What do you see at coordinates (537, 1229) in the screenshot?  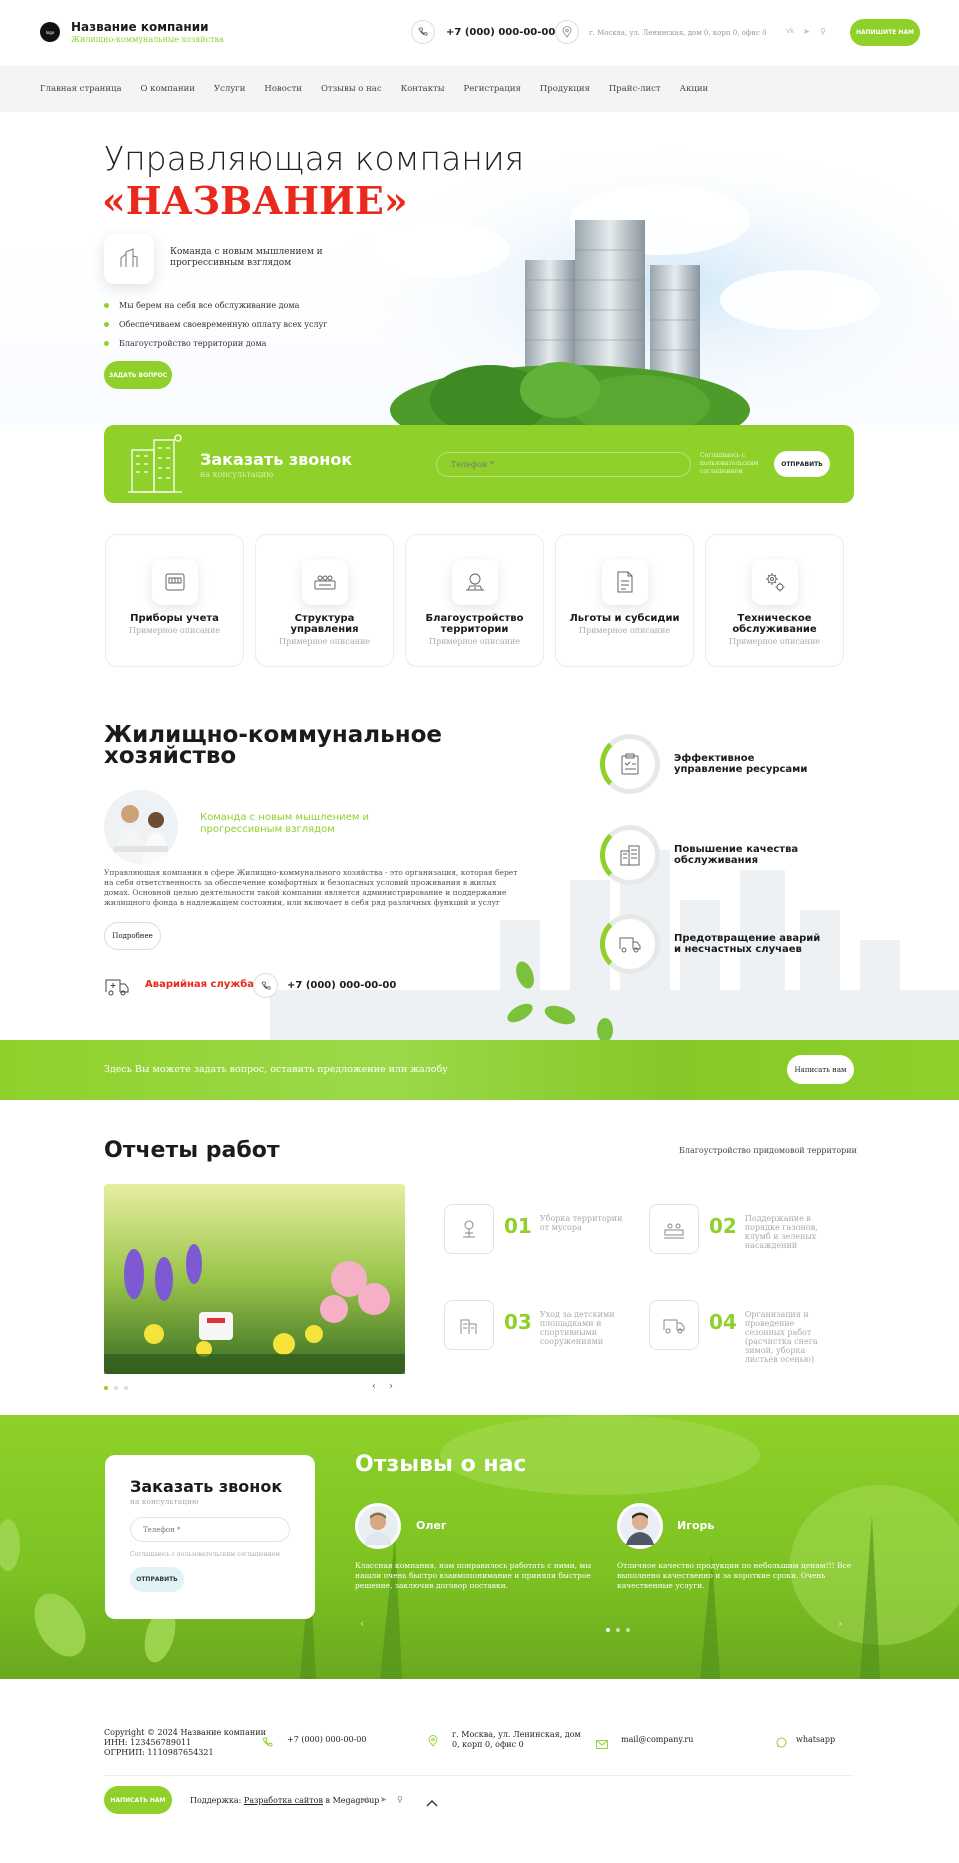 I see `work-item: 01 Уборка территории от мусора` at bounding box center [537, 1229].